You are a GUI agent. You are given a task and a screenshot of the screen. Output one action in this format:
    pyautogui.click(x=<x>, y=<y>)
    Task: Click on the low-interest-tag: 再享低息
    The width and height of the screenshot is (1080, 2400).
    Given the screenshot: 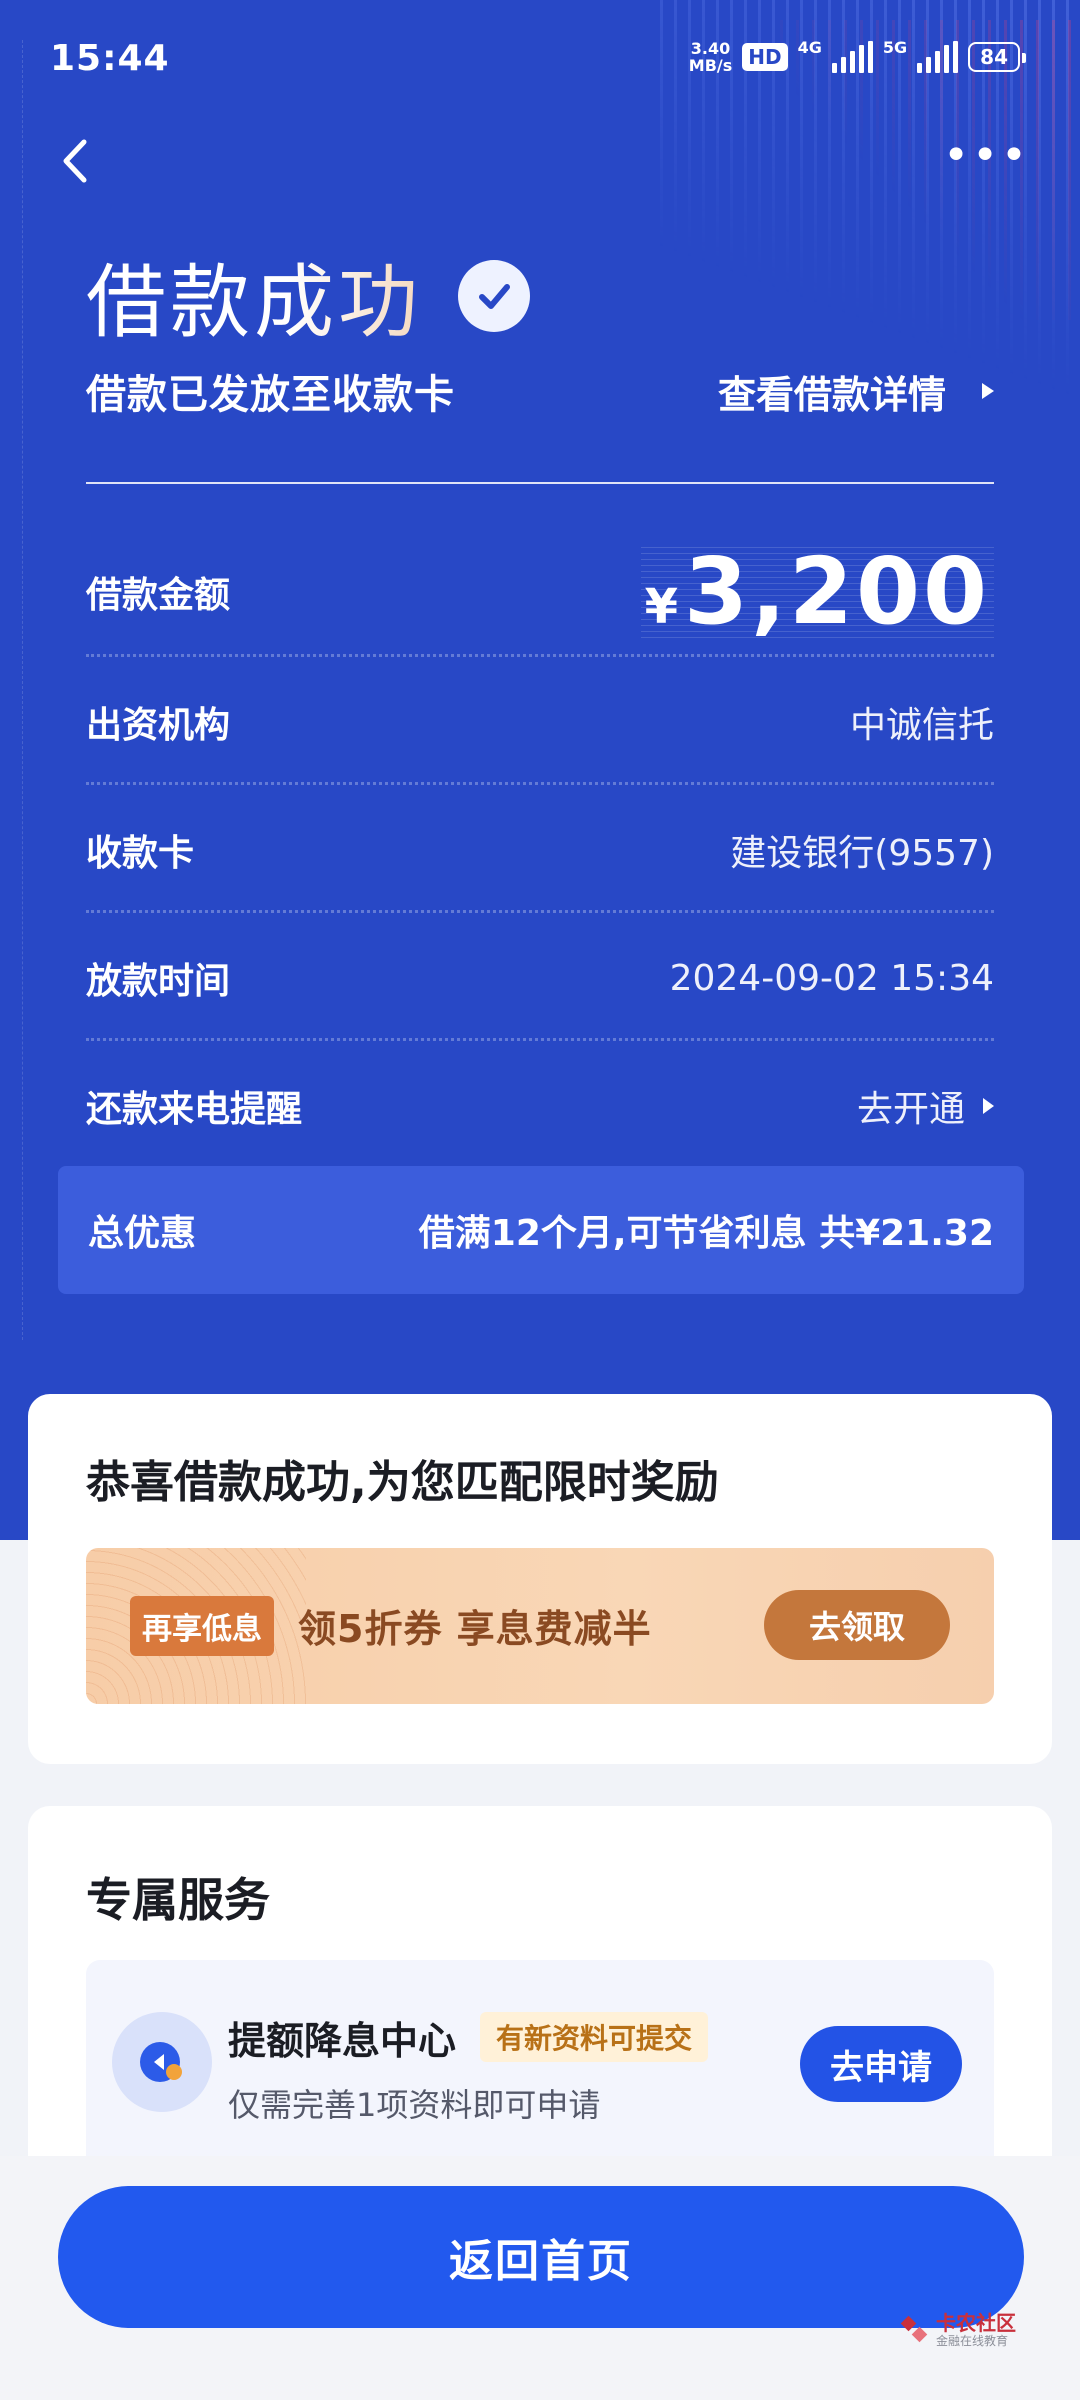 What is the action you would take?
    pyautogui.click(x=202, y=1626)
    